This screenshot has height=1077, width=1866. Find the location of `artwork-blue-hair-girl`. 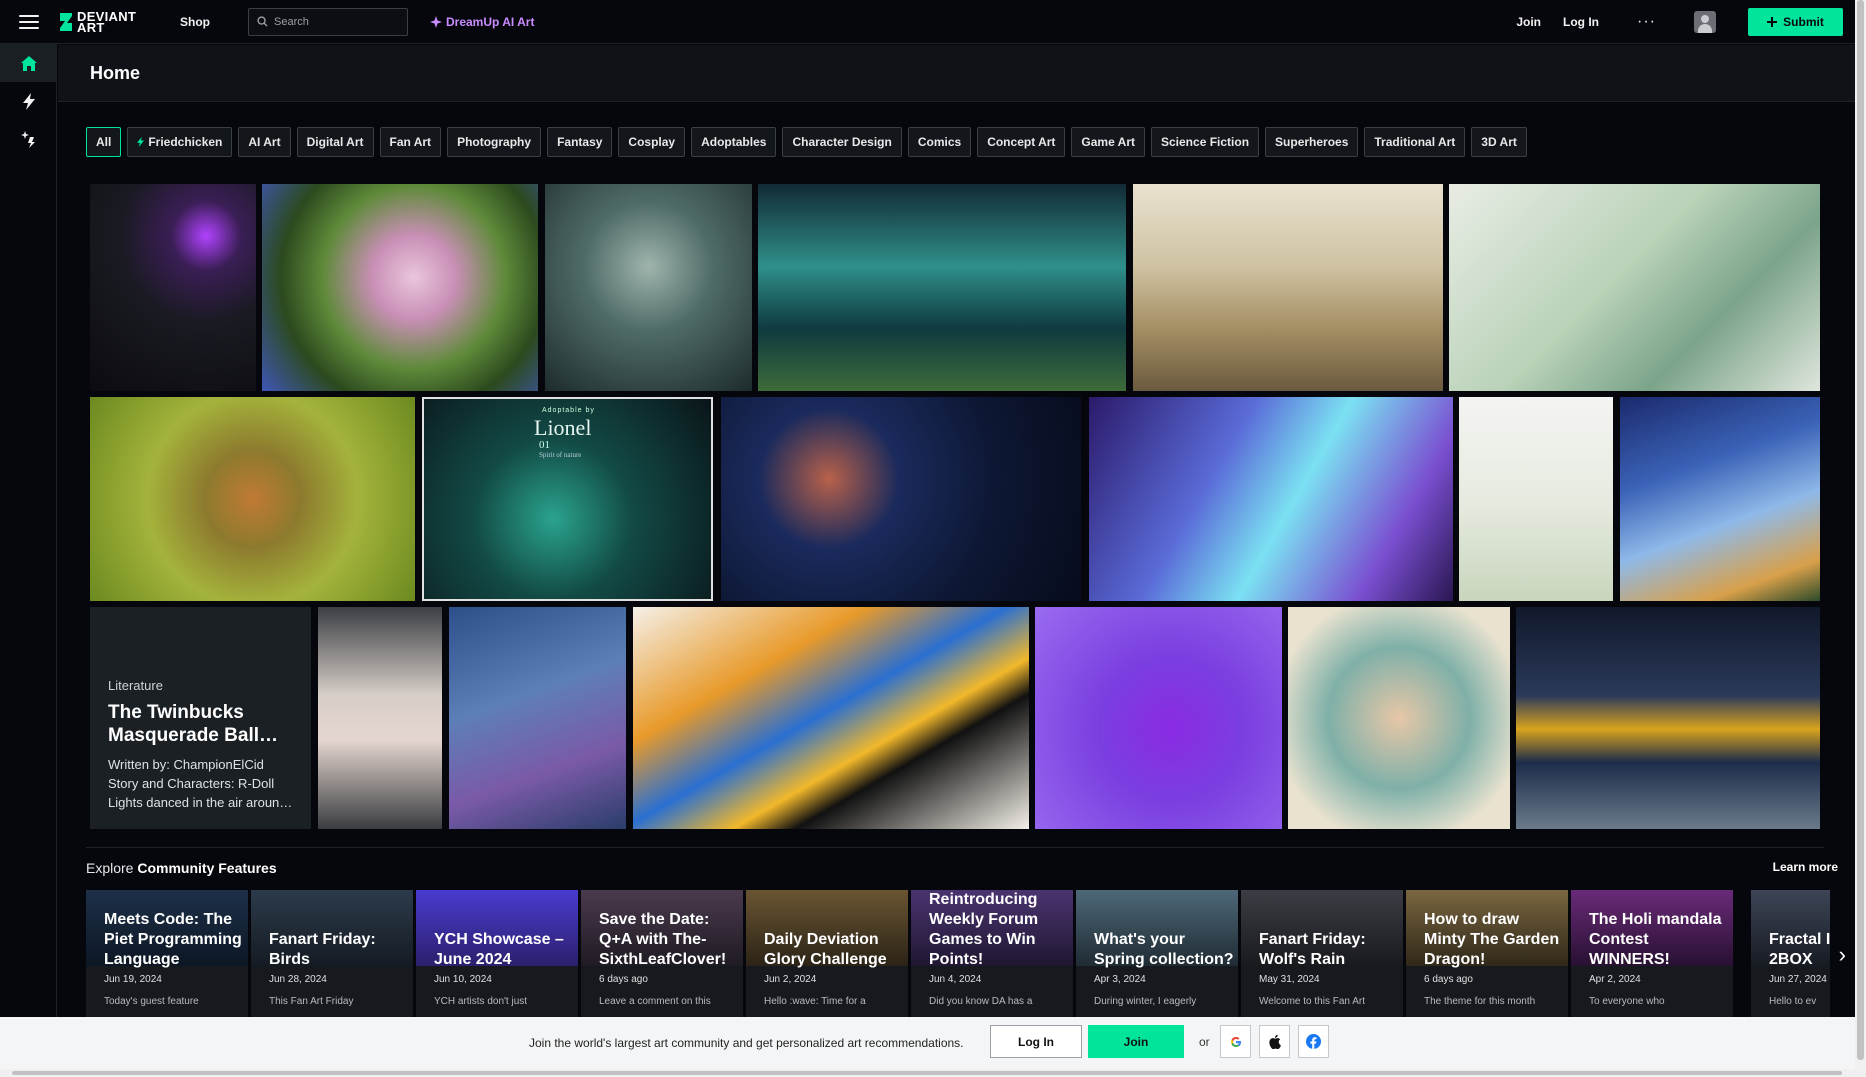

artwork-blue-hair-girl is located at coordinates (1720, 499).